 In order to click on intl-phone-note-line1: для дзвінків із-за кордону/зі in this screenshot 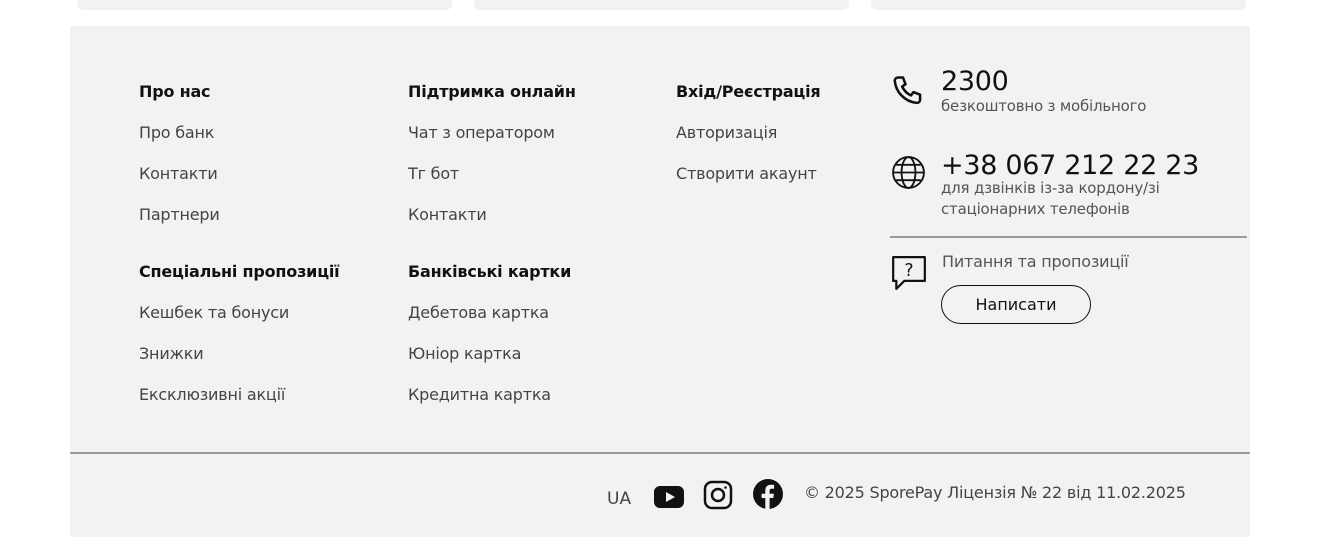, I will do `click(1050, 188)`.